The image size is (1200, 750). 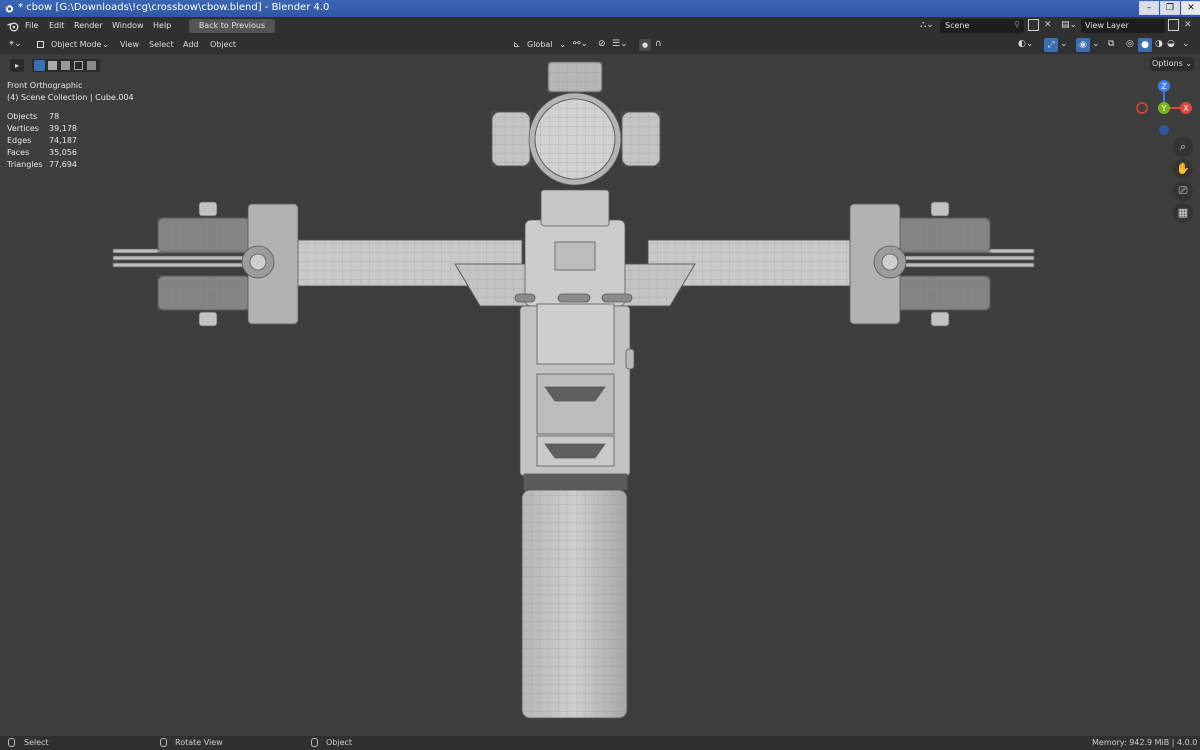 I want to click on memory-usage: Memory: 942.9 MiB | 4.0.0, so click(x=1145, y=742).